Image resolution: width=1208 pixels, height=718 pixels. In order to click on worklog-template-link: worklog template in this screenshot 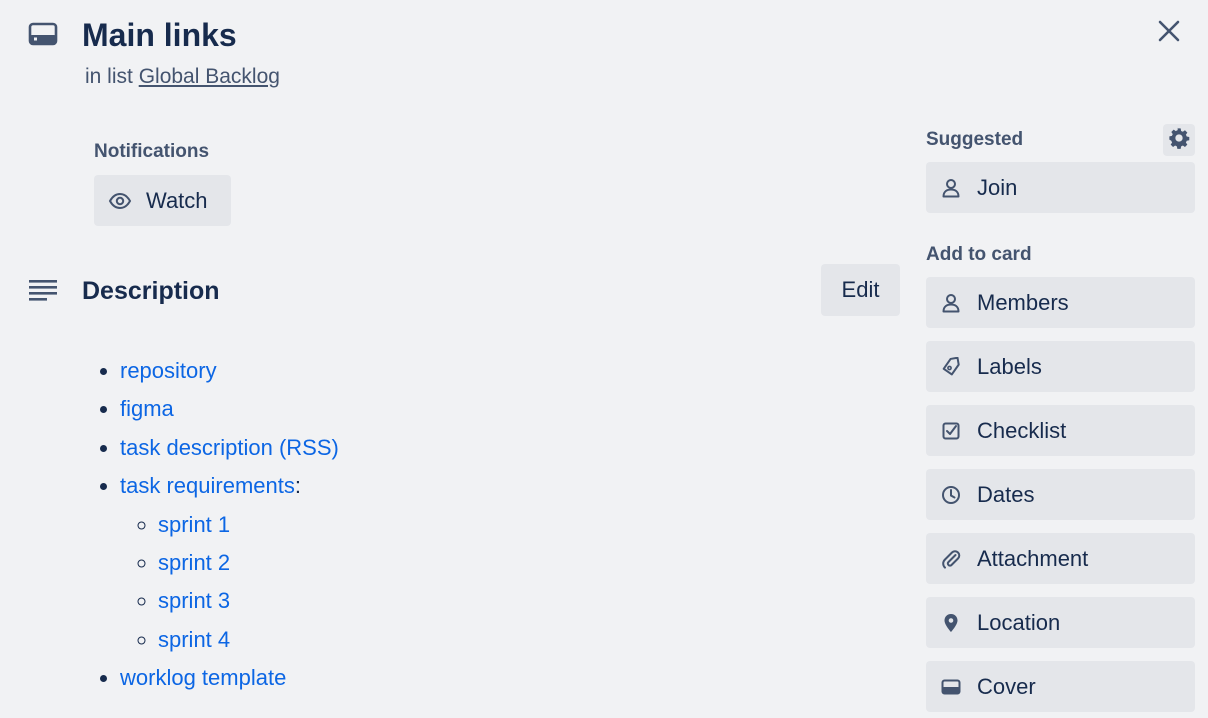, I will do `click(203, 677)`.